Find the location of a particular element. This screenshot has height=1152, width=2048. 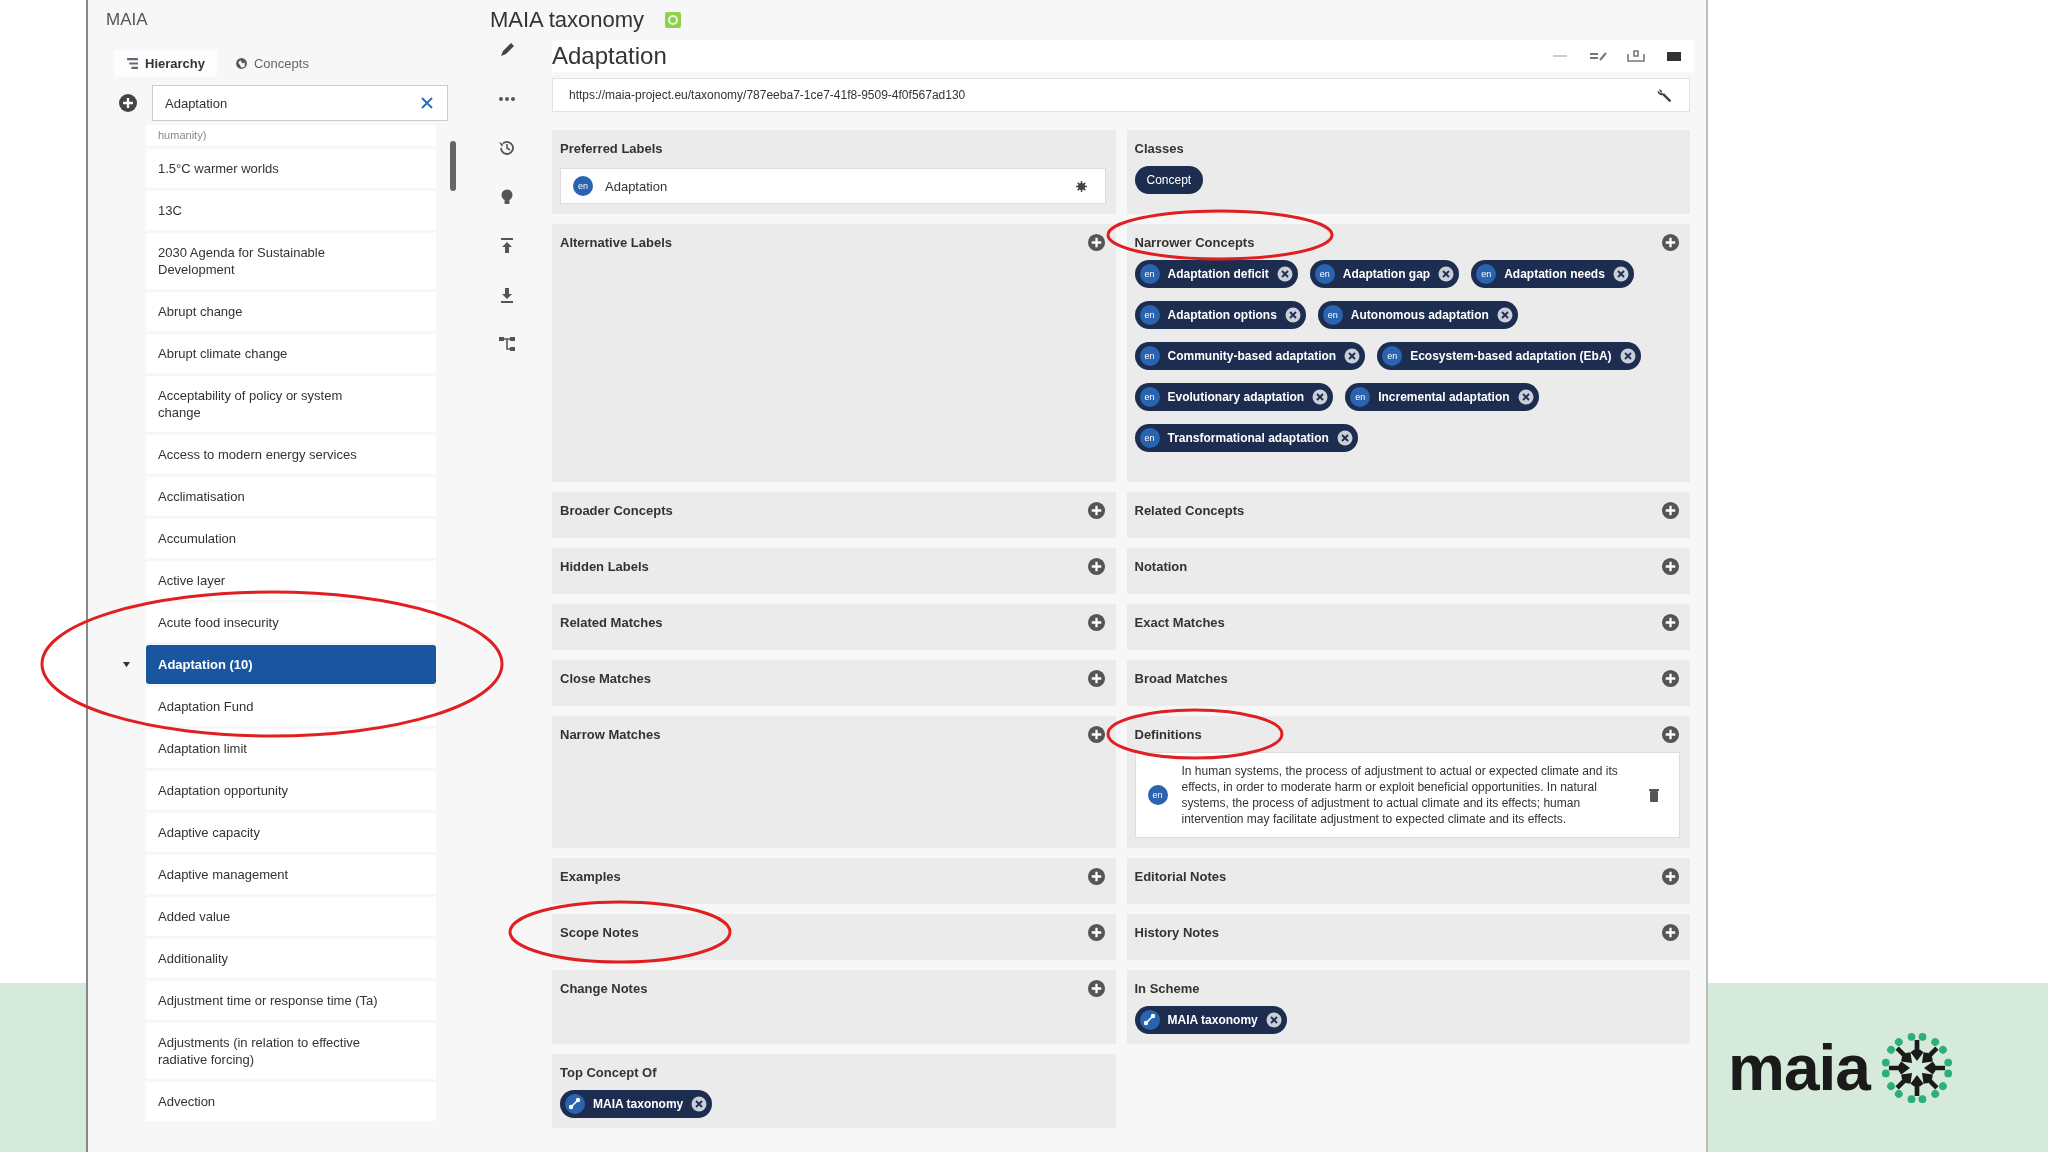

asterisk-icon is located at coordinates (1081, 186).